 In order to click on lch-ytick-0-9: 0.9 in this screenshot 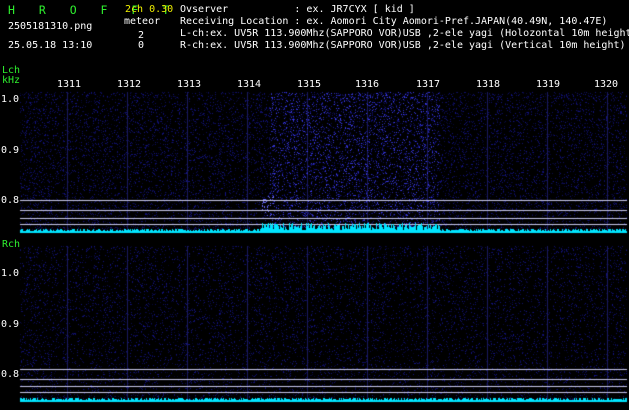, I will do `click(10, 150)`.